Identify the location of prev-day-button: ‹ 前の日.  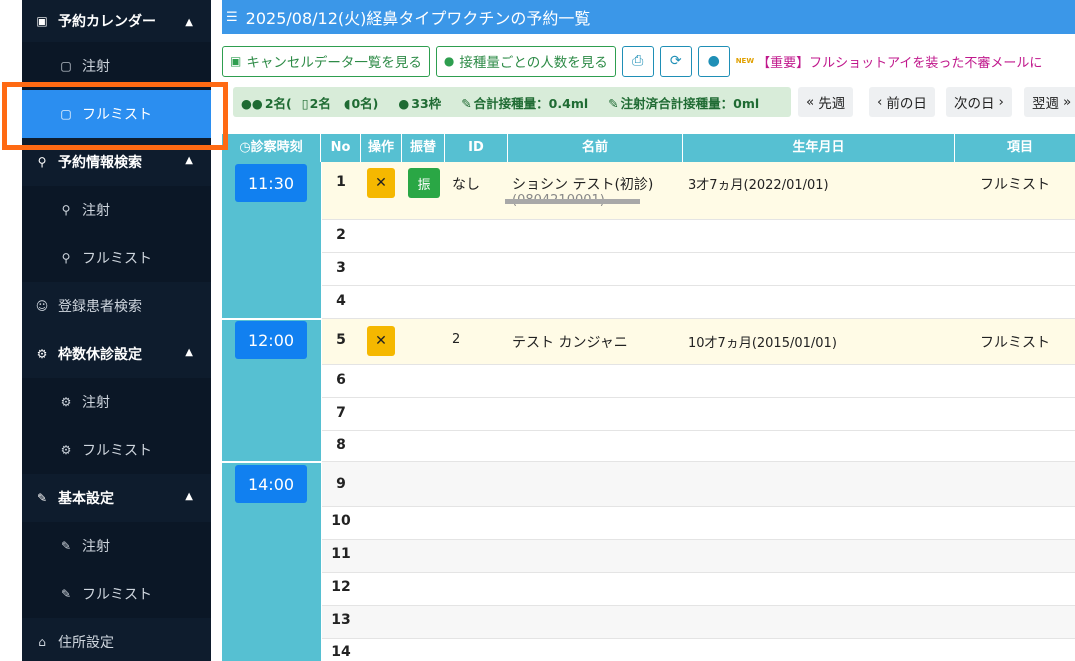
(902, 102).